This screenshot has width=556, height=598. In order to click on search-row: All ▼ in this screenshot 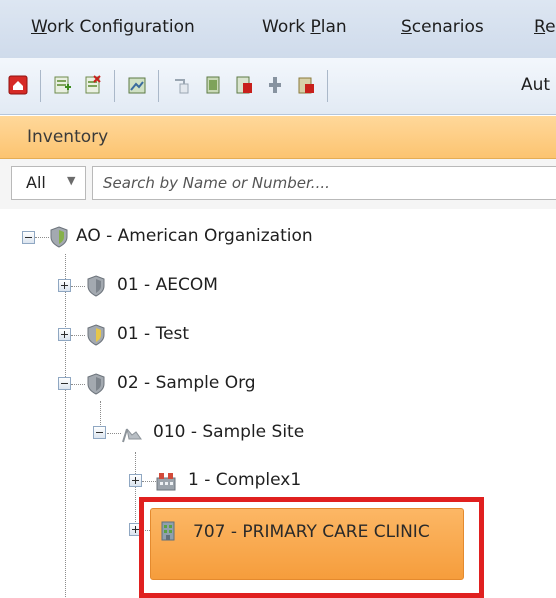, I will do `click(278, 184)`.